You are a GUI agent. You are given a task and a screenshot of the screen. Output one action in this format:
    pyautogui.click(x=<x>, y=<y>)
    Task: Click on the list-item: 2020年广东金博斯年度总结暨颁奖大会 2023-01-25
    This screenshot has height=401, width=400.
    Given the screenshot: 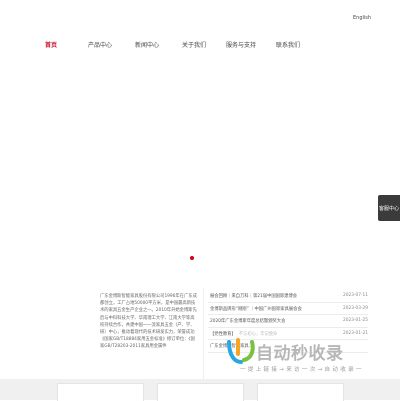 What is the action you would take?
    pyautogui.click(x=288, y=321)
    